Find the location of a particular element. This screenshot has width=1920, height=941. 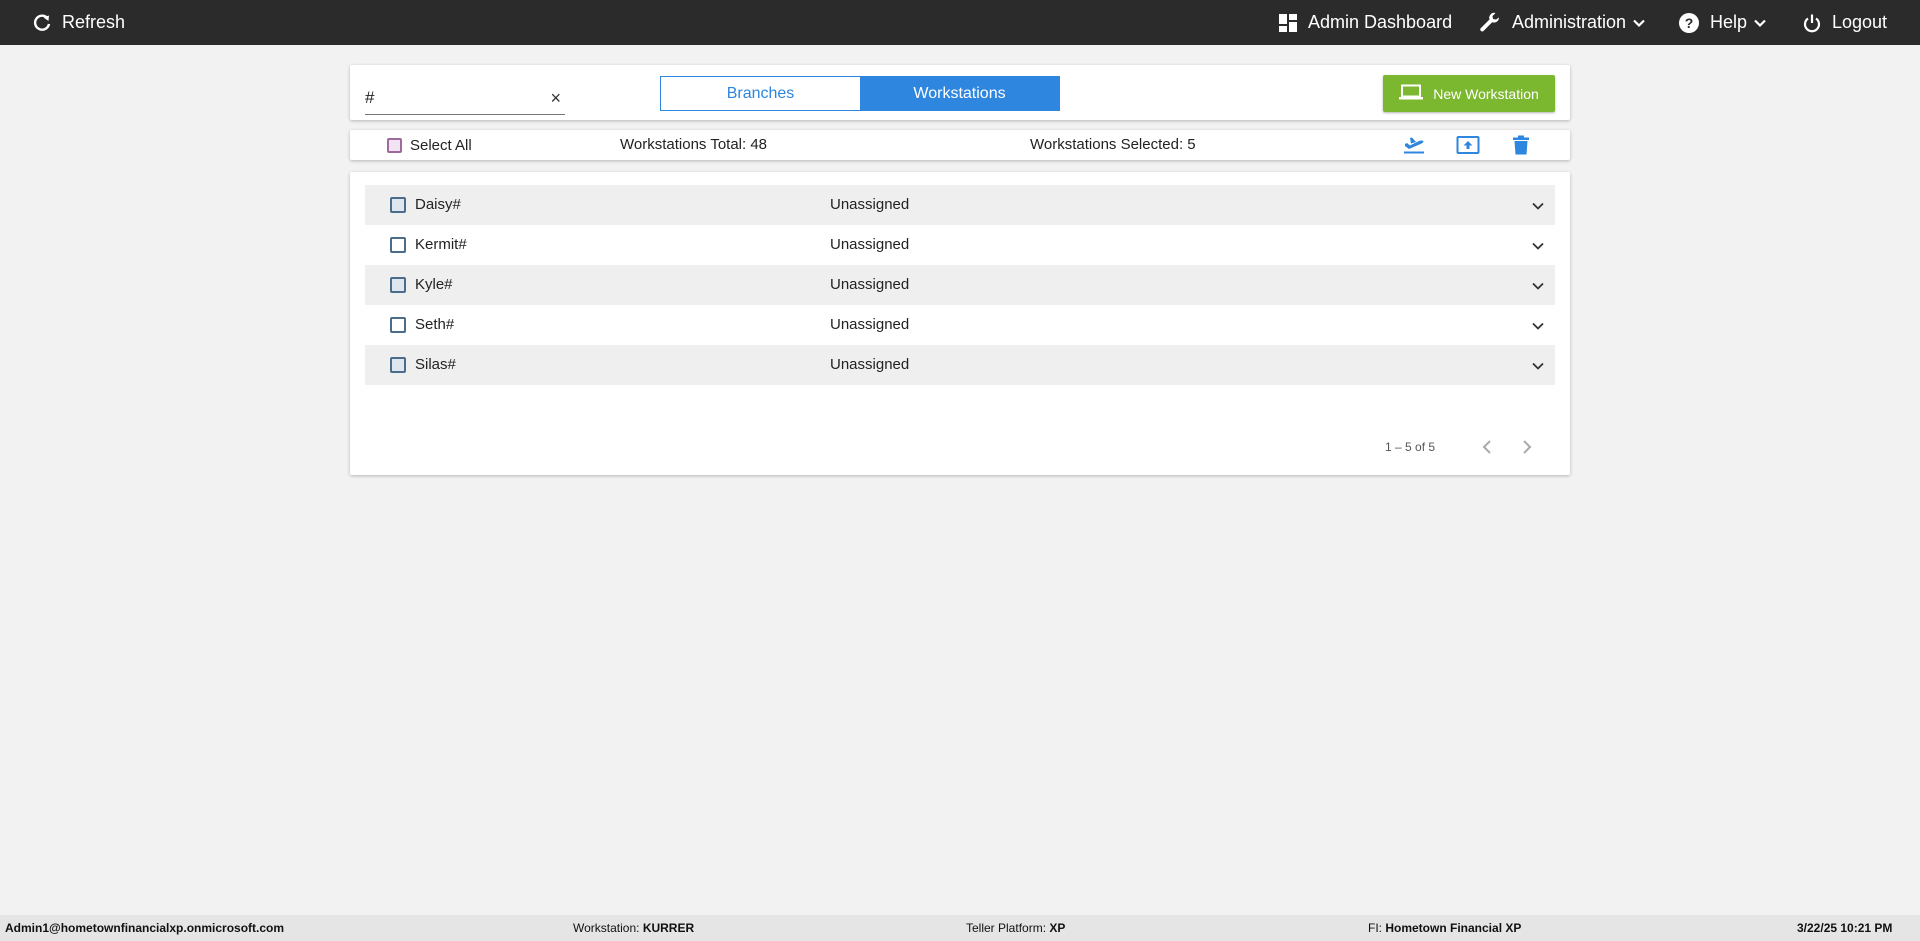

teller-platform-info: Teller Platform: XP is located at coordinates (1015, 928).